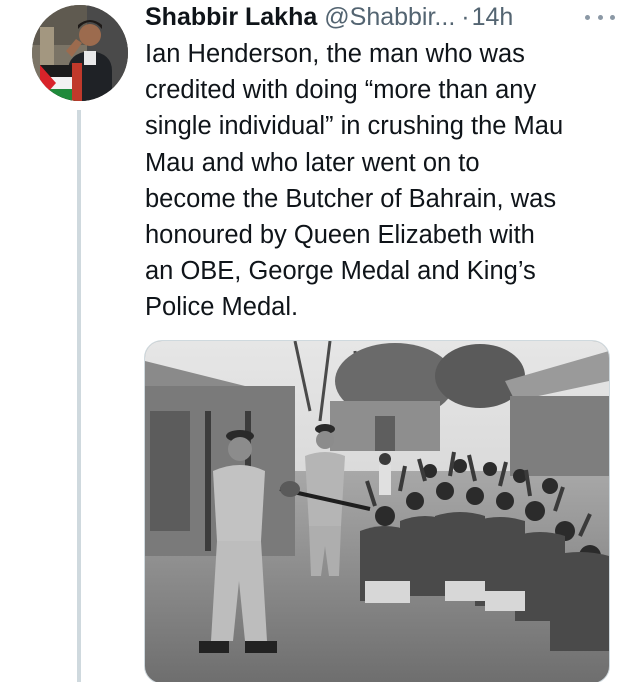 The height and width of the screenshot is (682, 640). What do you see at coordinates (600, 17) in the screenshot?
I see `more-options-icon` at bounding box center [600, 17].